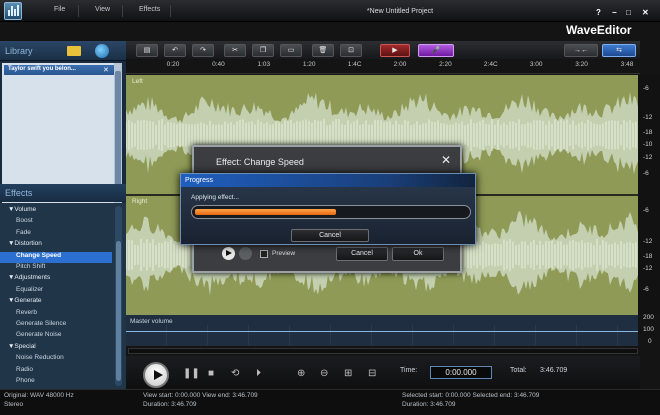  What do you see at coordinates (13, 11) in the screenshot?
I see `app-logo-icon` at bounding box center [13, 11].